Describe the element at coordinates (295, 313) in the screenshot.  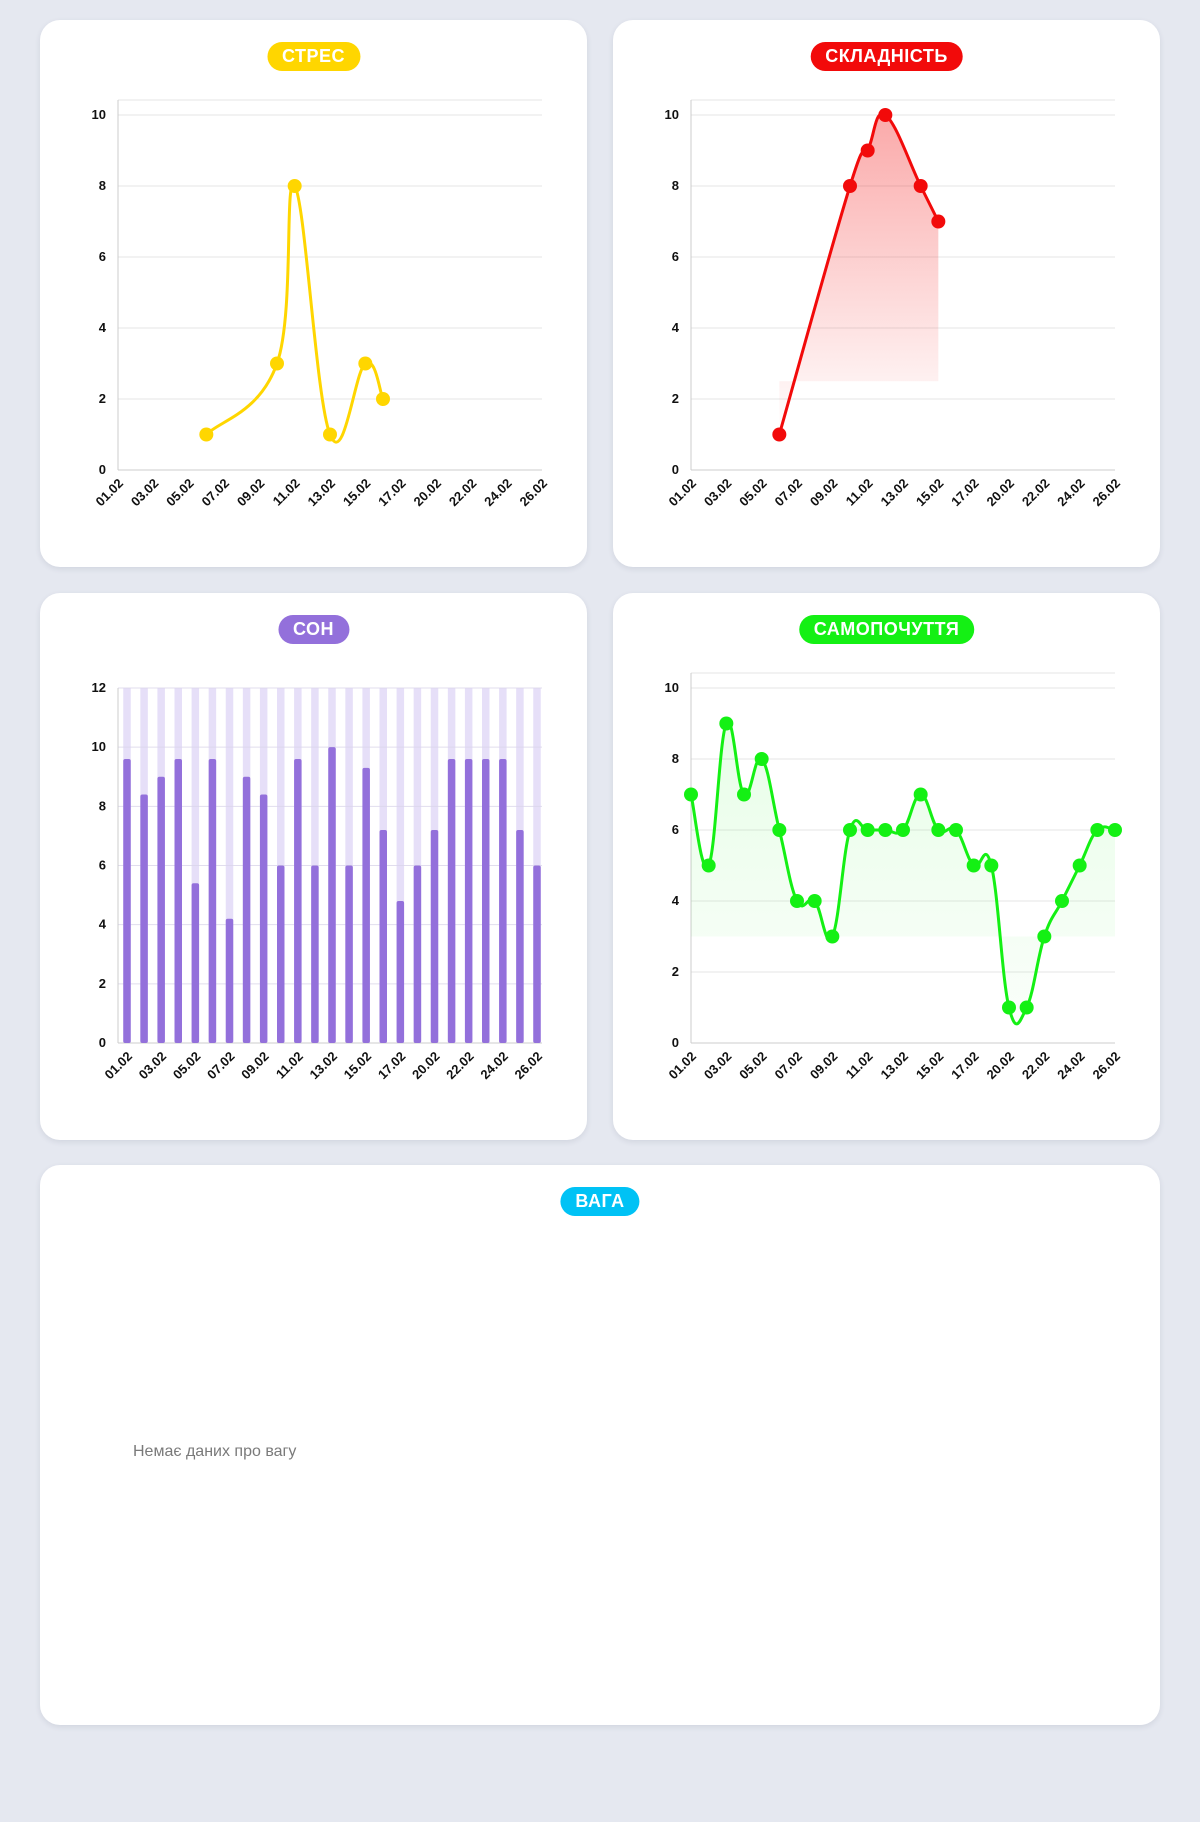
I see `series-line` at that location.